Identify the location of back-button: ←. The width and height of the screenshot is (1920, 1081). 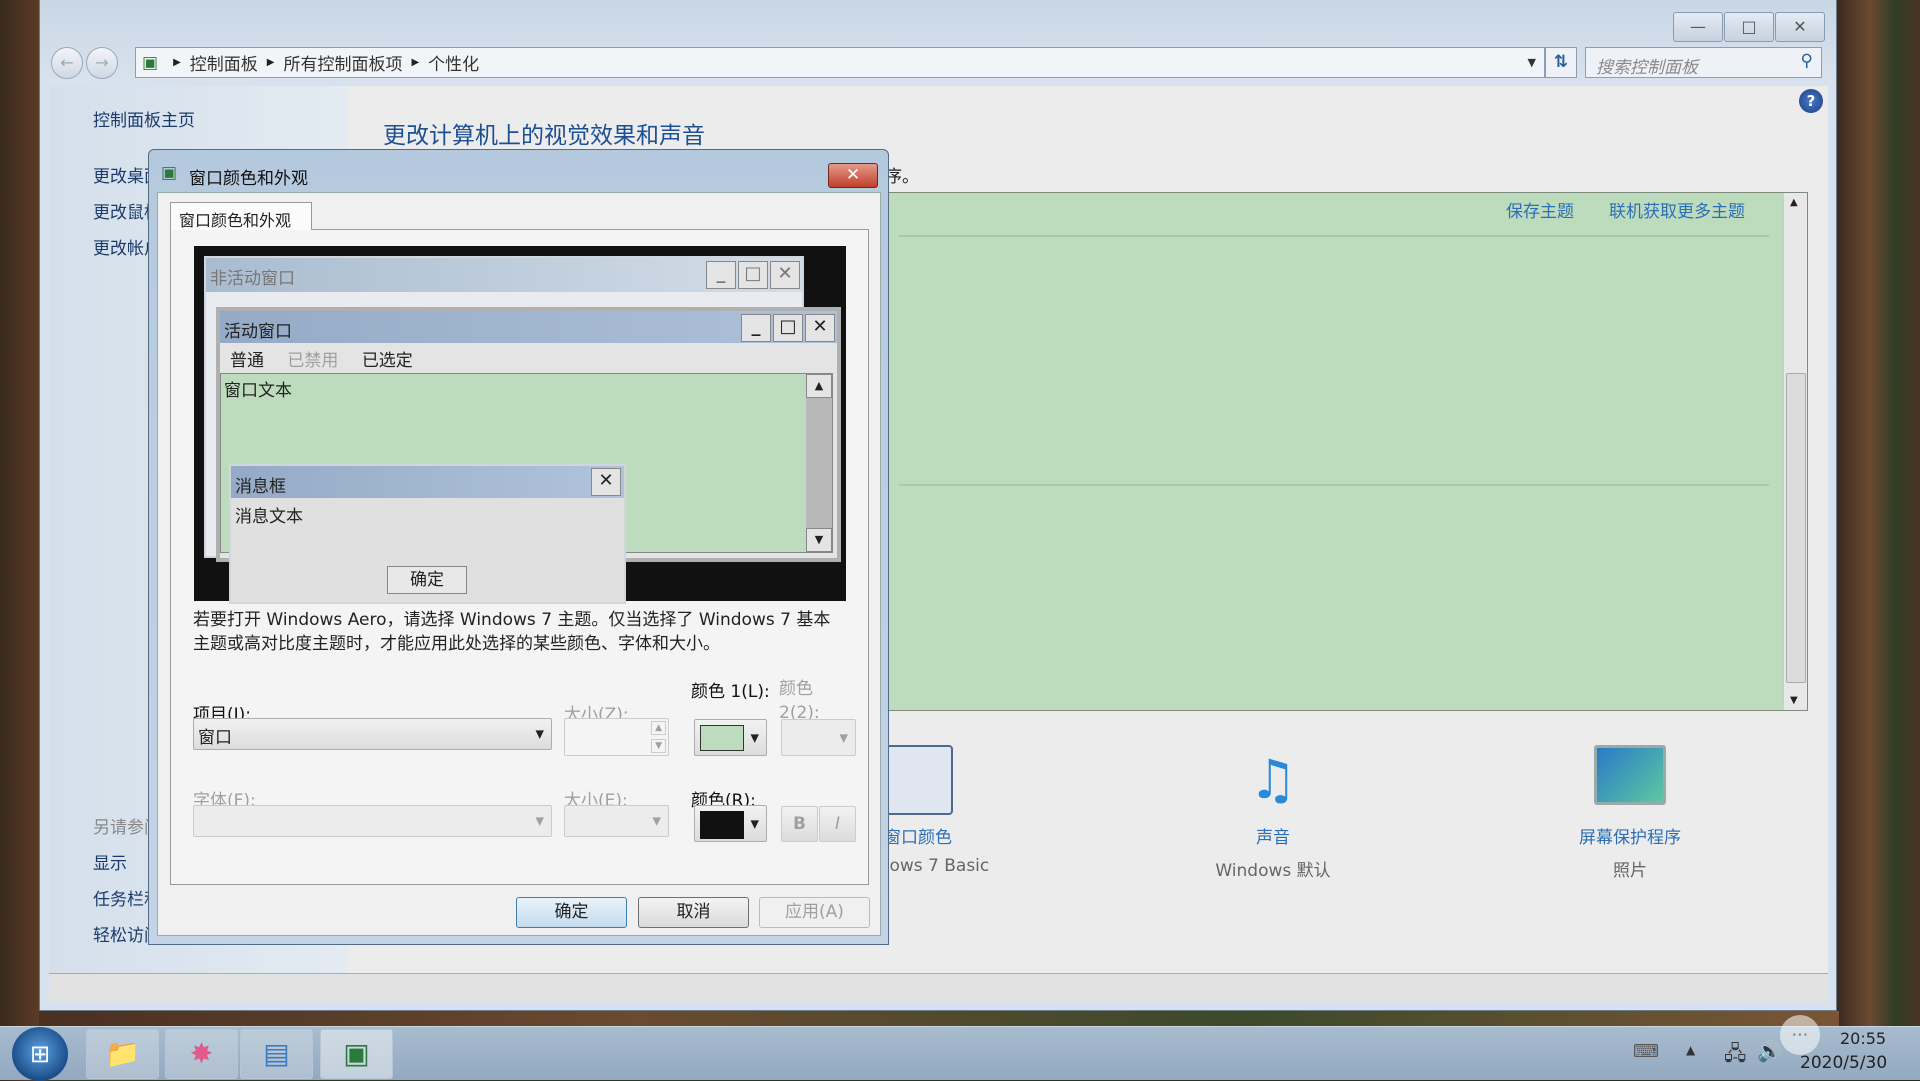
(67, 63).